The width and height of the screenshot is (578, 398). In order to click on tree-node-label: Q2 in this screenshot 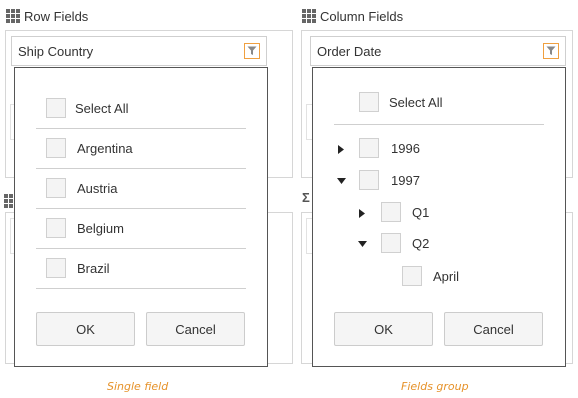, I will do `click(421, 243)`.